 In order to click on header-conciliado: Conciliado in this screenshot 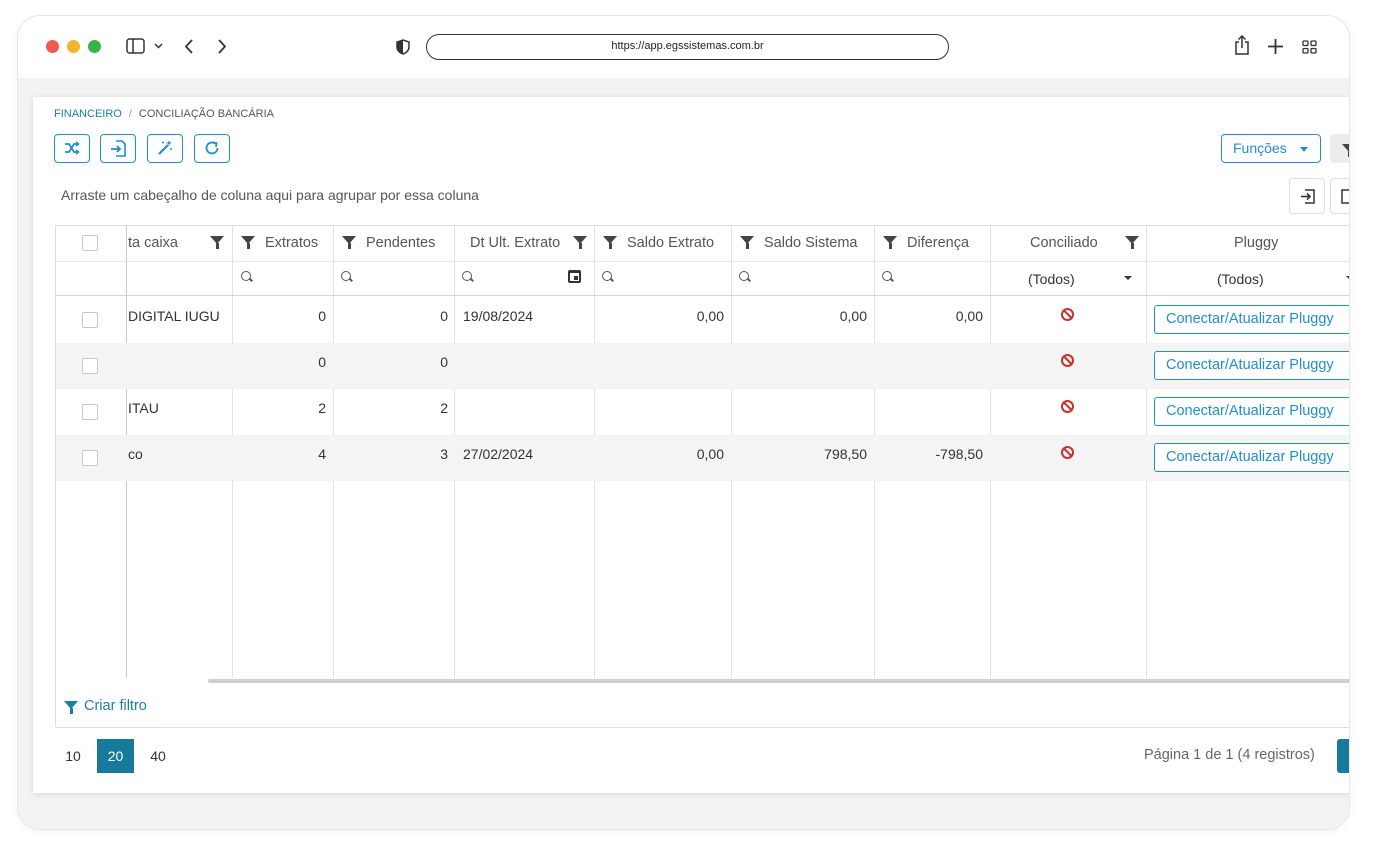, I will do `click(1068, 243)`.